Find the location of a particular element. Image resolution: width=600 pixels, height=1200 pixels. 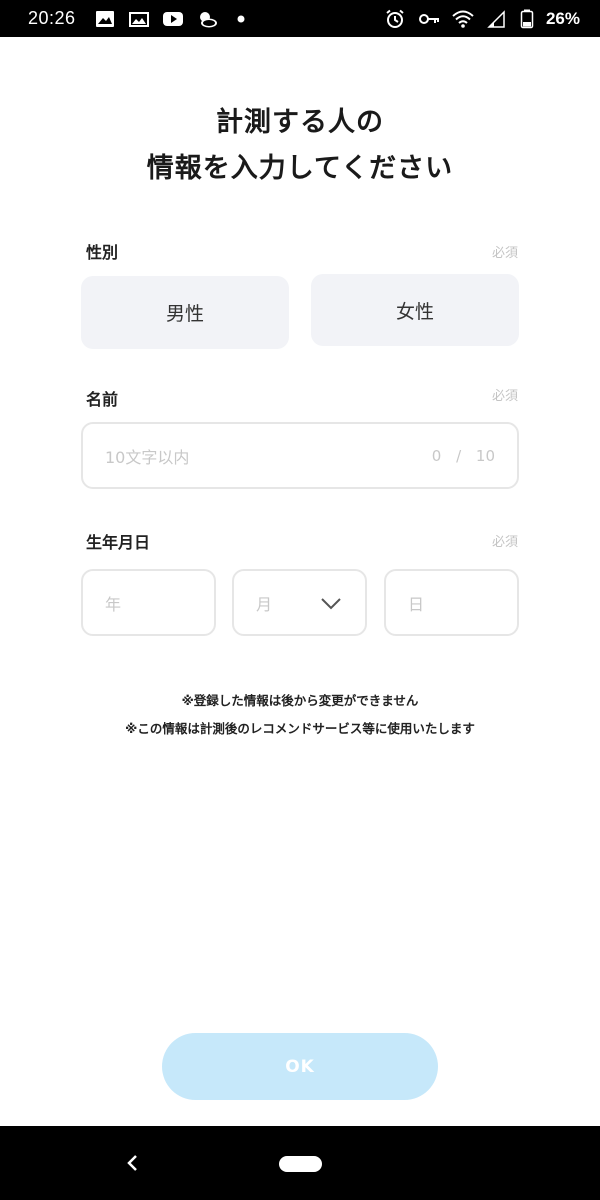

female-button: 女性 is located at coordinates (415, 310).